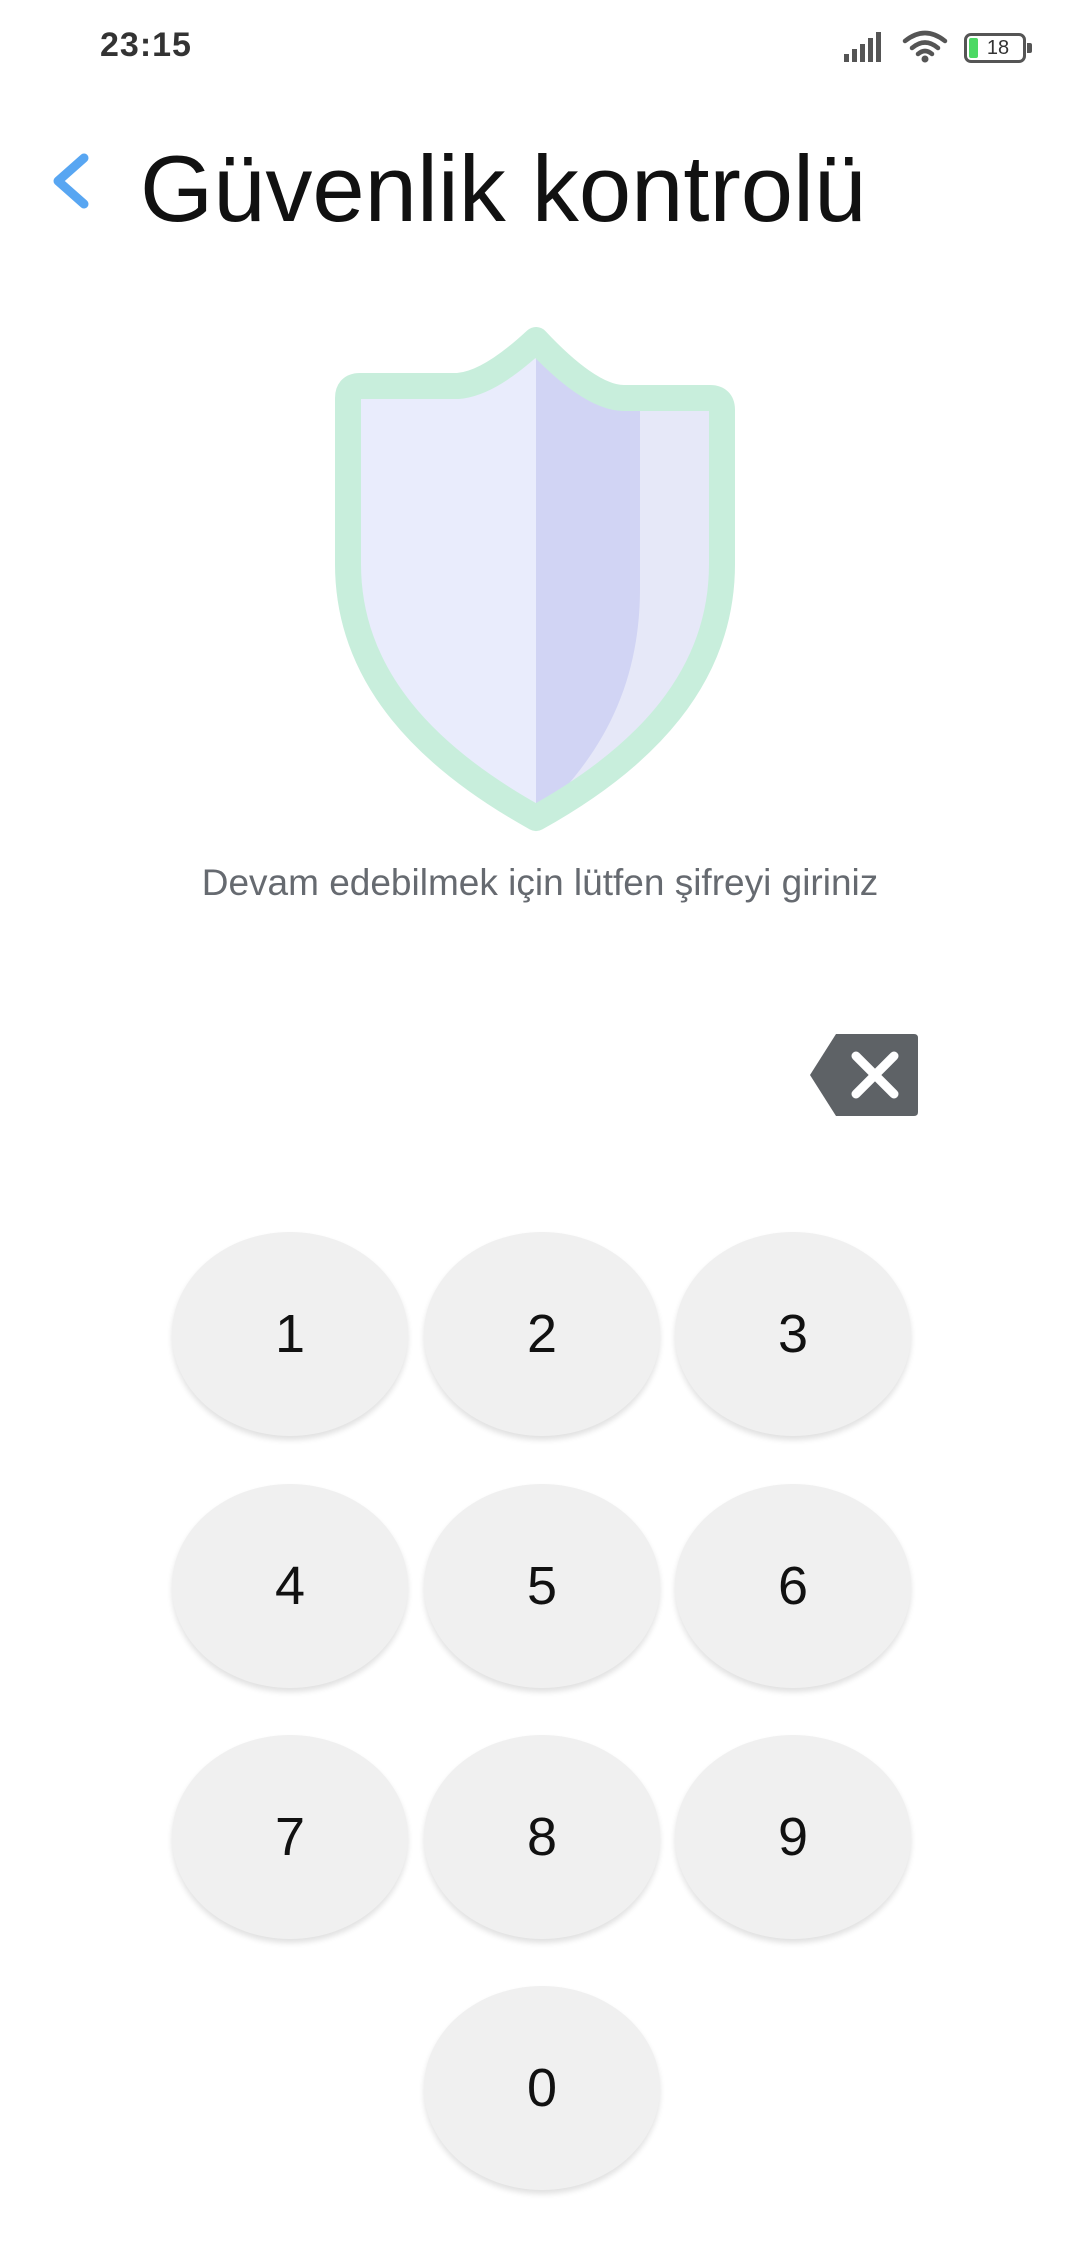 This screenshot has height=2246, width=1080. Describe the element at coordinates (146, 45) in the screenshot. I see `status-time: 23:15` at that location.